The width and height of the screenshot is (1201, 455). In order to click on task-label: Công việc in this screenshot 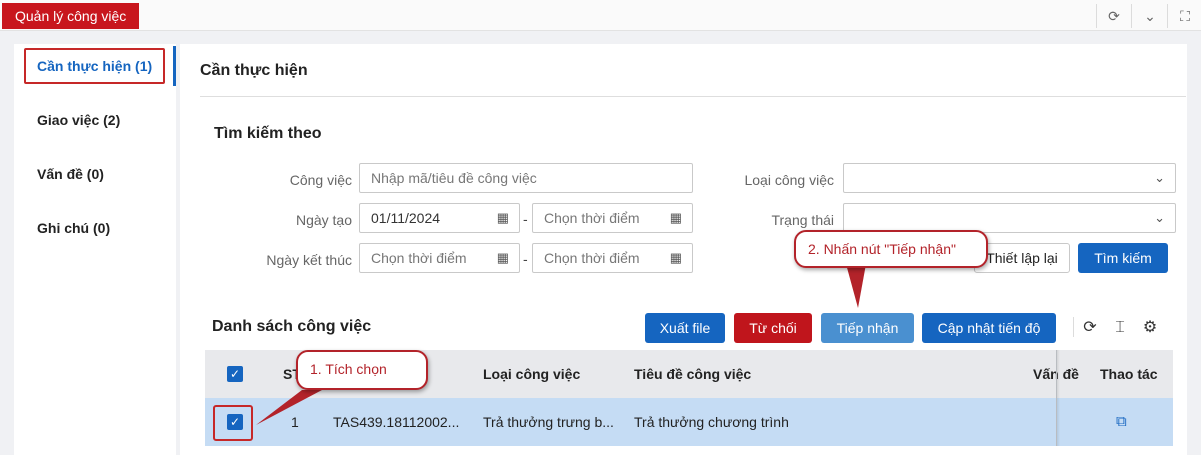, I will do `click(320, 180)`.